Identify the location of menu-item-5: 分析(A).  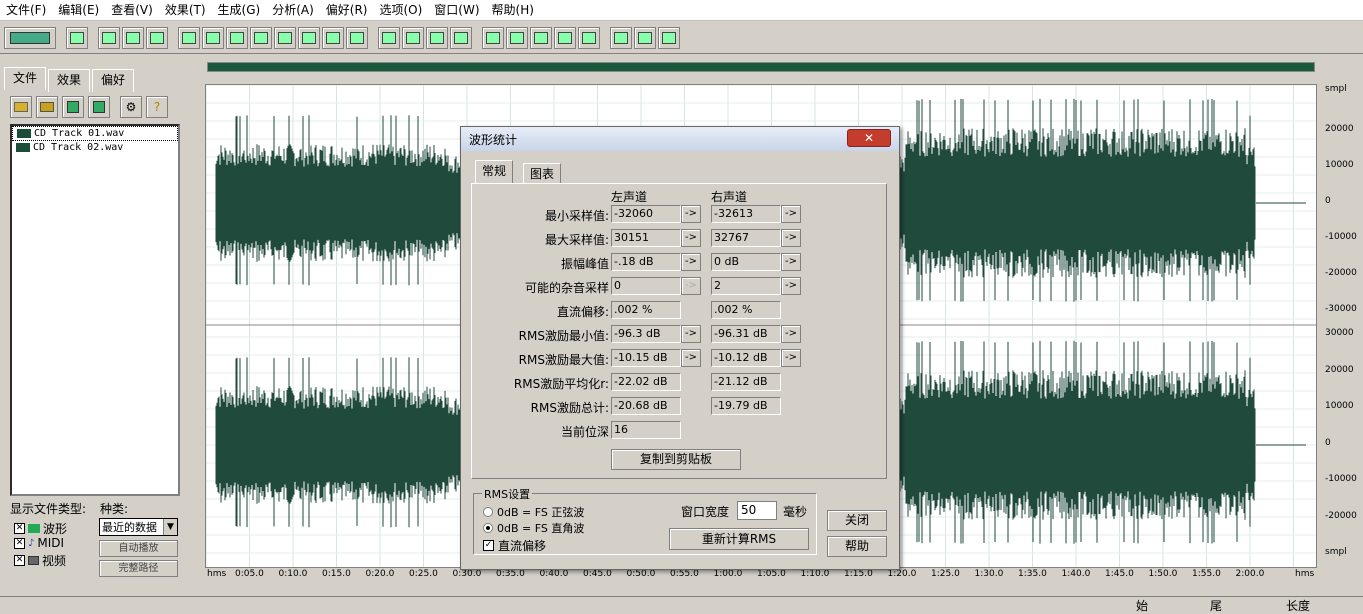
(293, 10).